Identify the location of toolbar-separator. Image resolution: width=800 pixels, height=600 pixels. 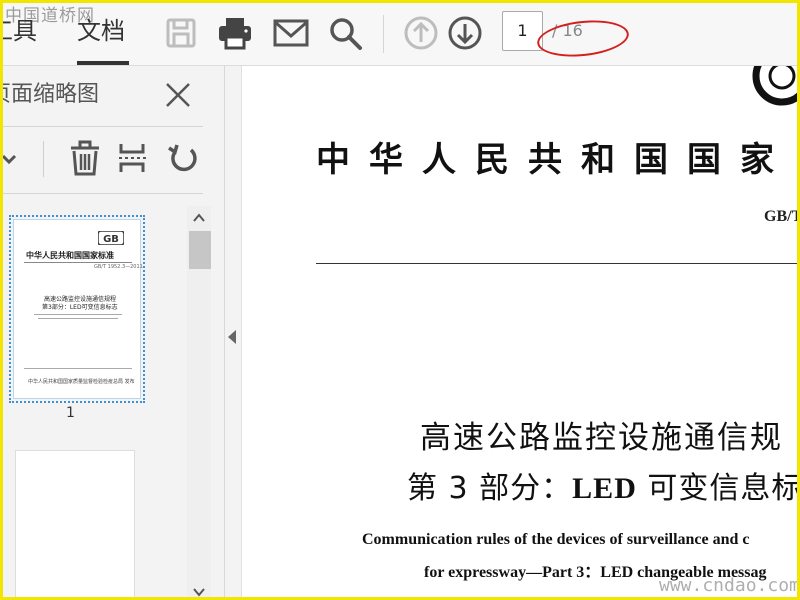
(383, 34).